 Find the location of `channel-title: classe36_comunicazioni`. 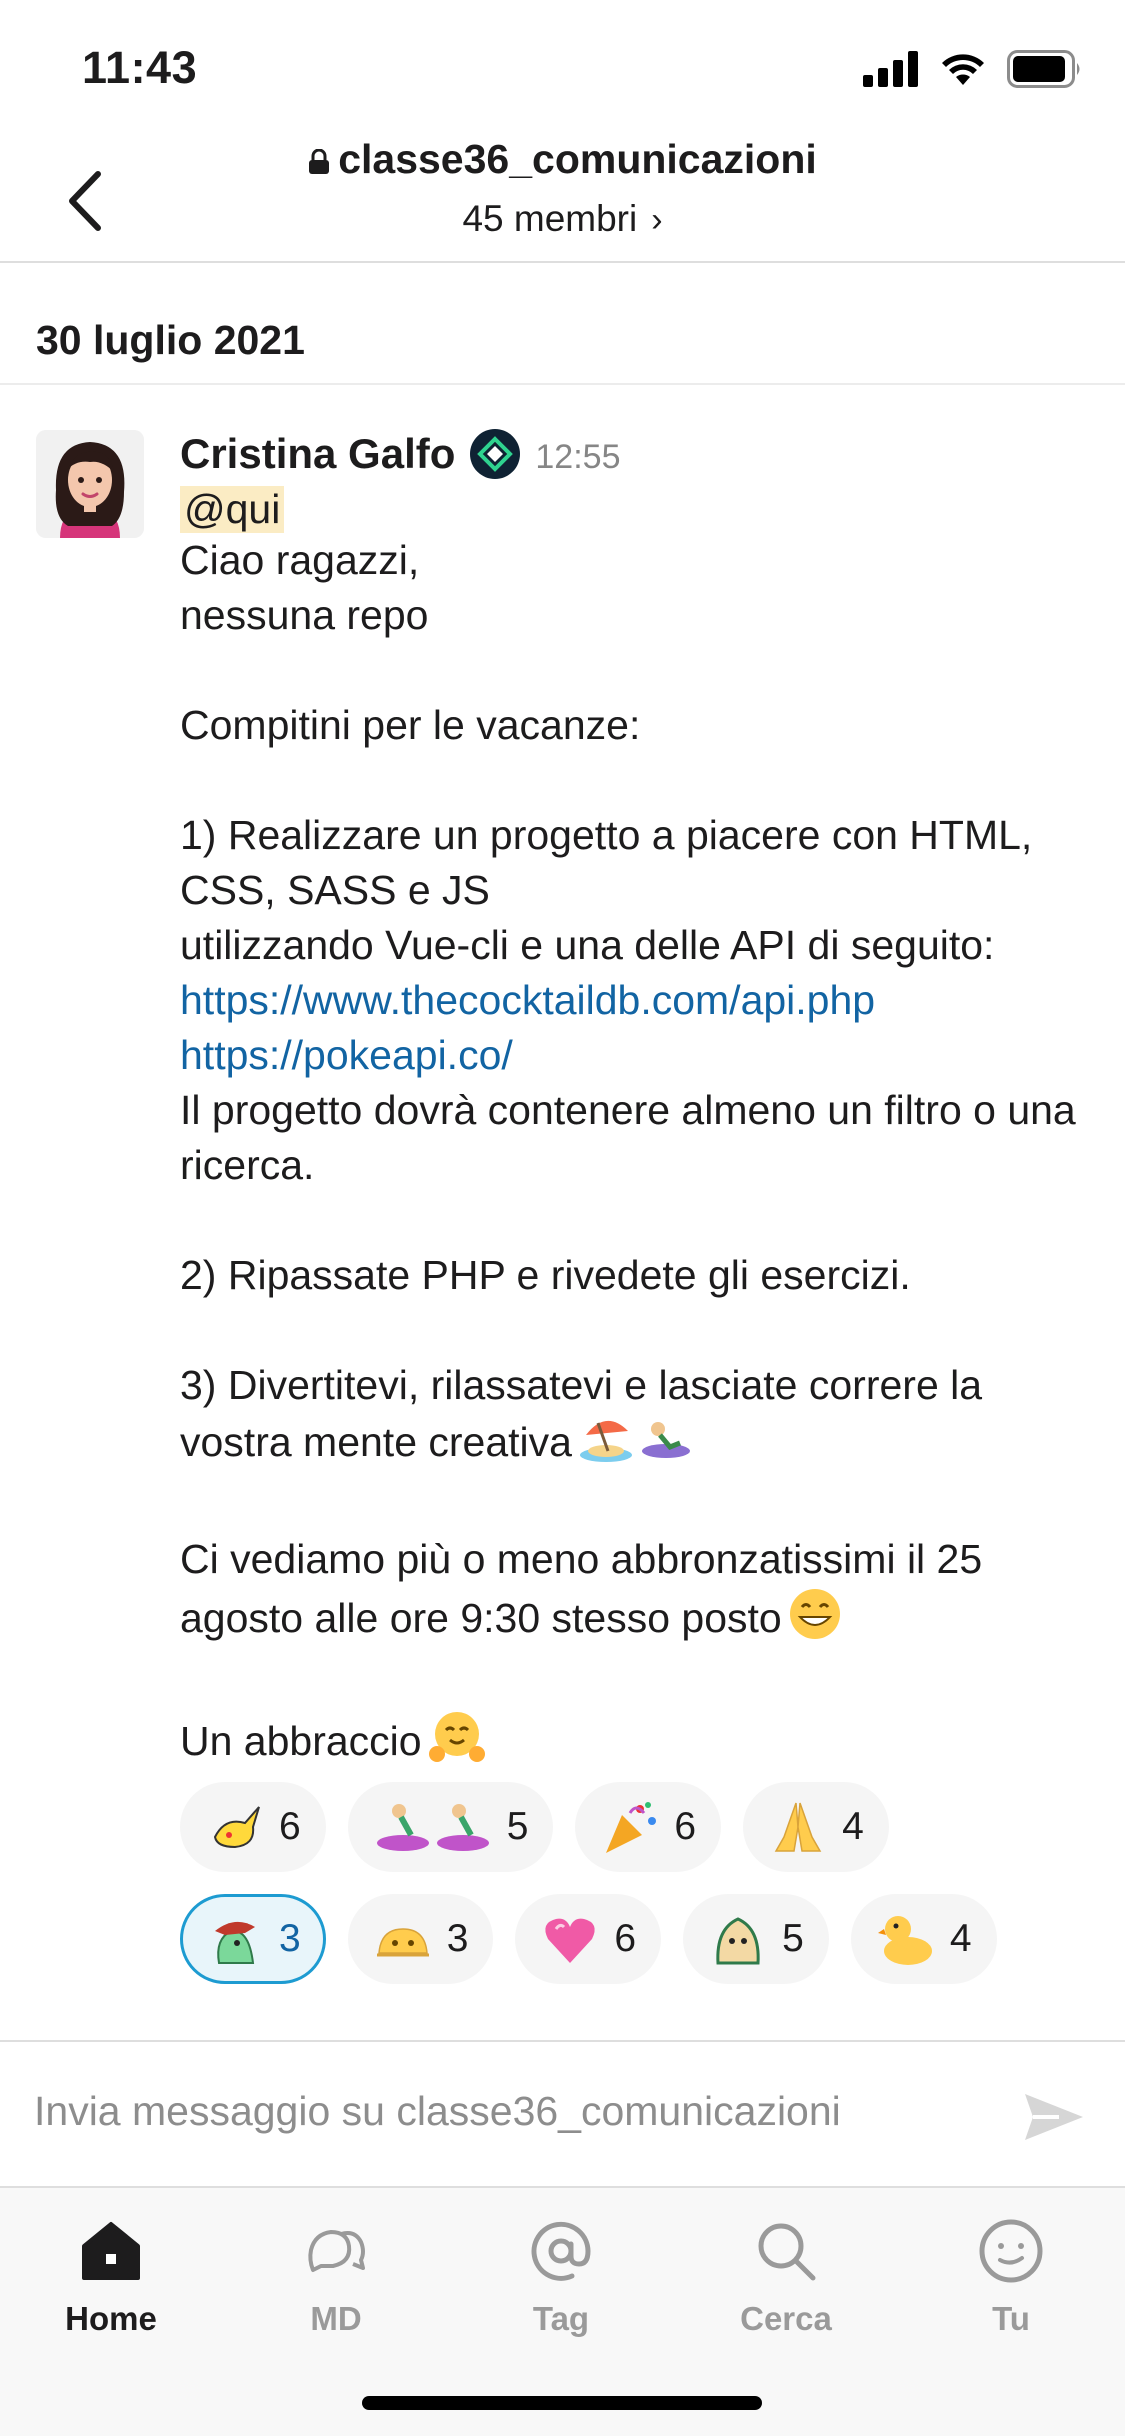

channel-title: classe36_comunicazioni is located at coordinates (562, 159).